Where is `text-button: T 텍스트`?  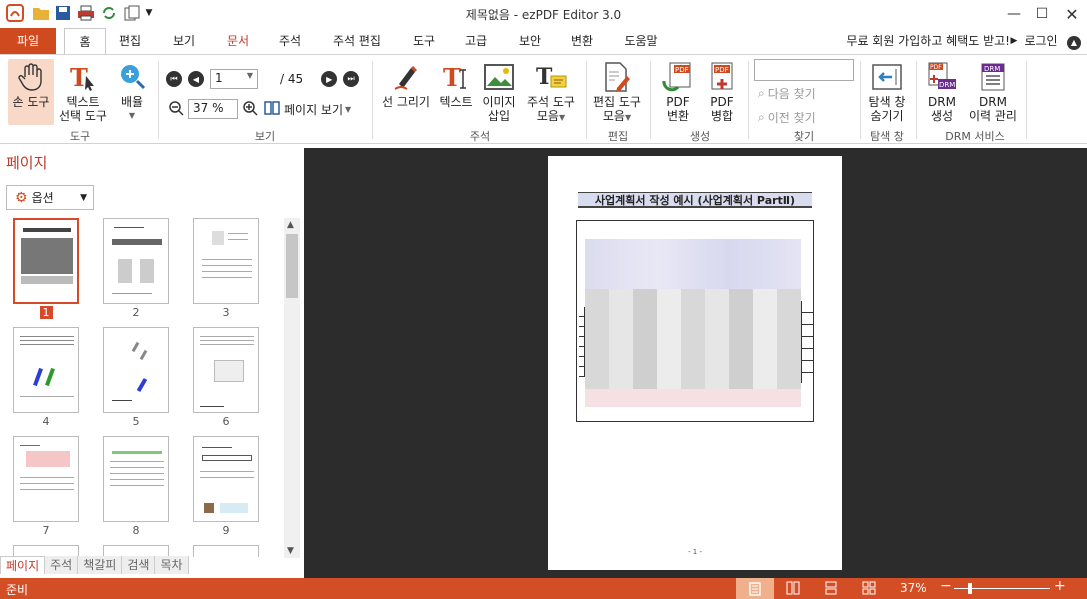
text-button: T 텍스트 is located at coordinates (456, 85).